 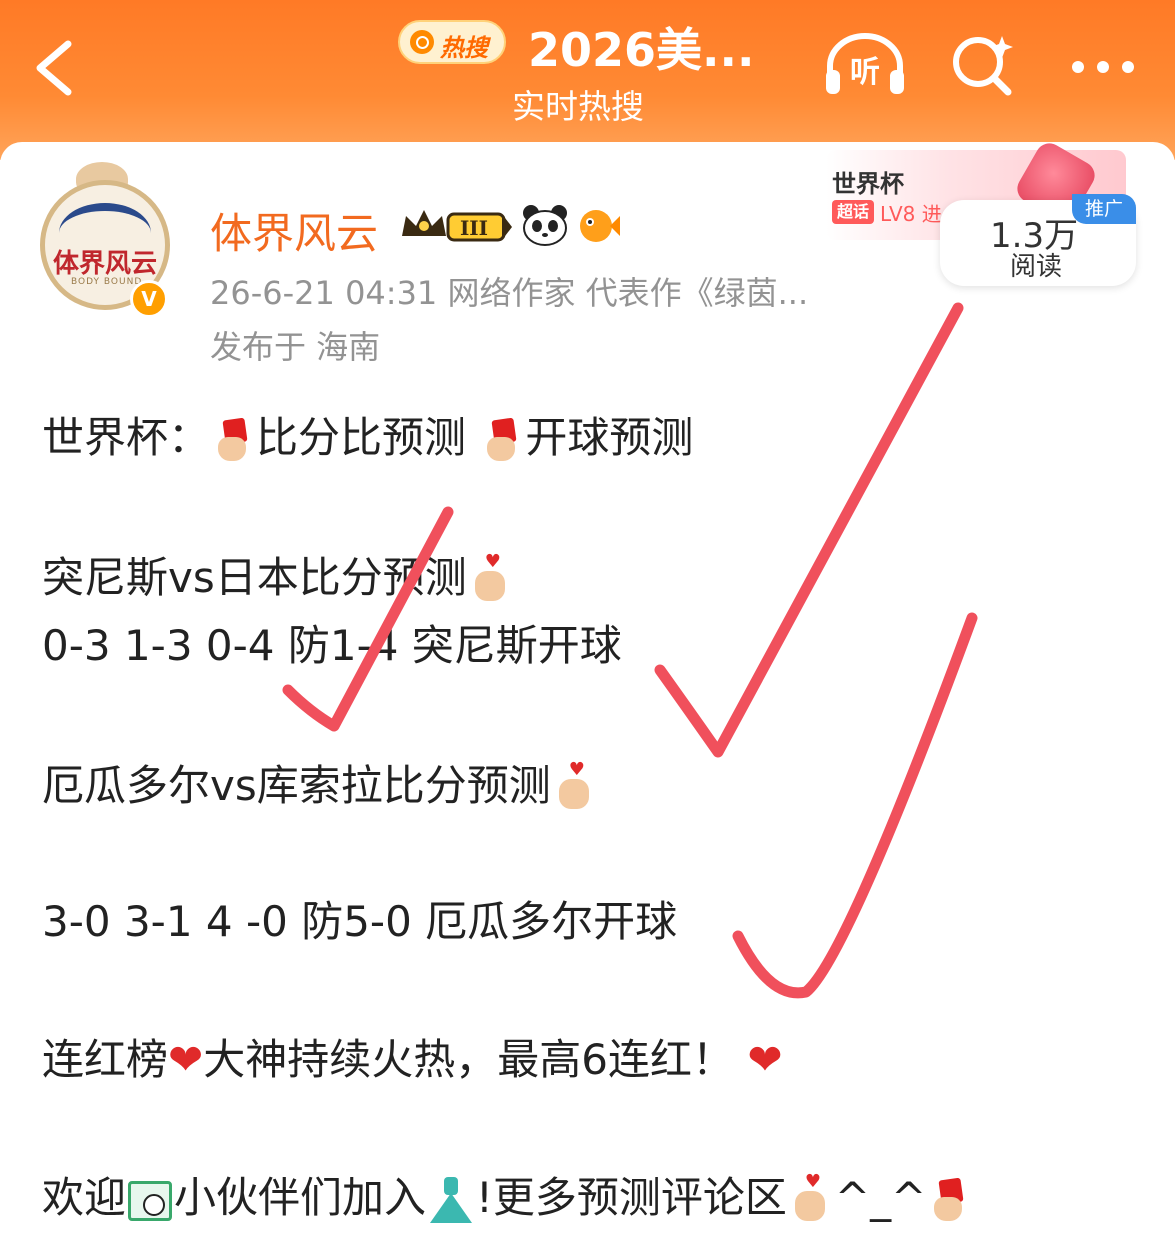 I want to click on soccer-goal-icon, so click(x=150, y=1200).